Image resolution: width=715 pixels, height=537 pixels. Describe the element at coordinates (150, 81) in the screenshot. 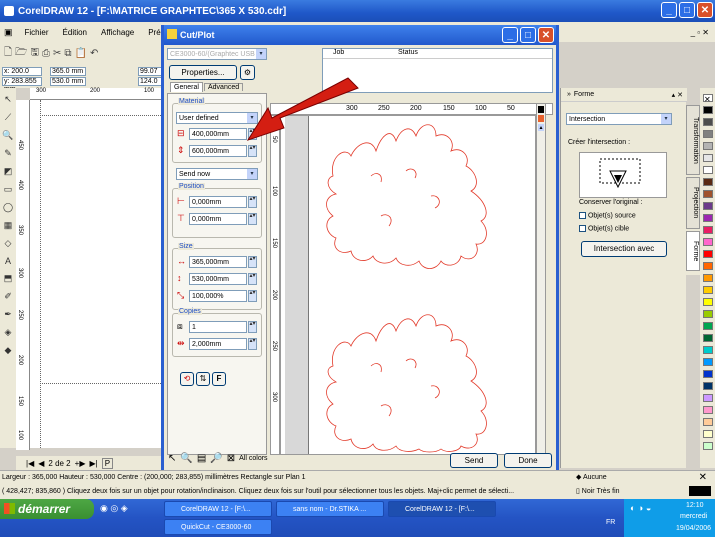

I see `scale-y-field: 124.0` at that location.